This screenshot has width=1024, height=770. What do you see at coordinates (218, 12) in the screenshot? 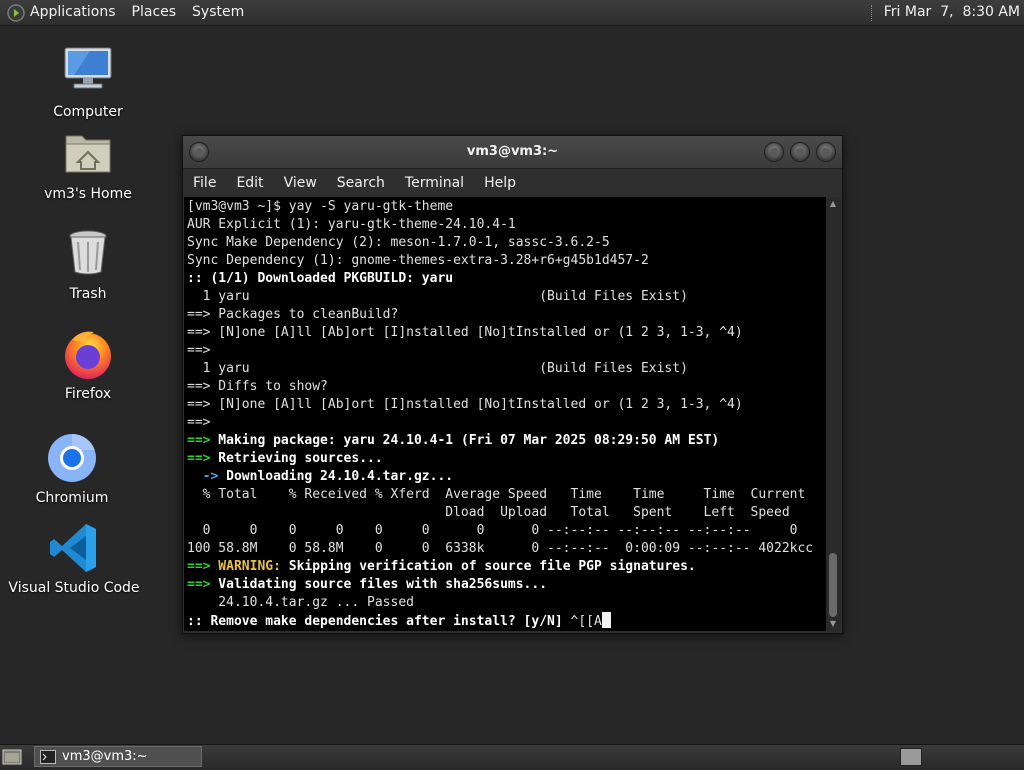
I see `menu-system: System` at bounding box center [218, 12].